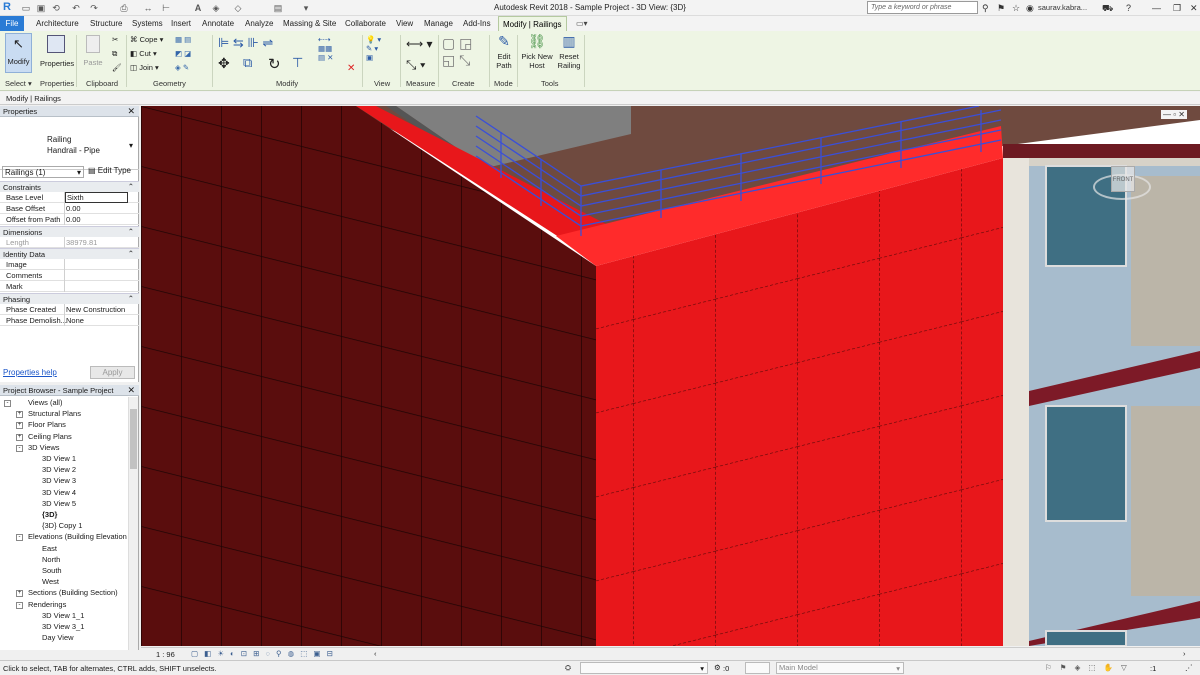  I want to click on scroll-left-icon: ‹, so click(375, 653).